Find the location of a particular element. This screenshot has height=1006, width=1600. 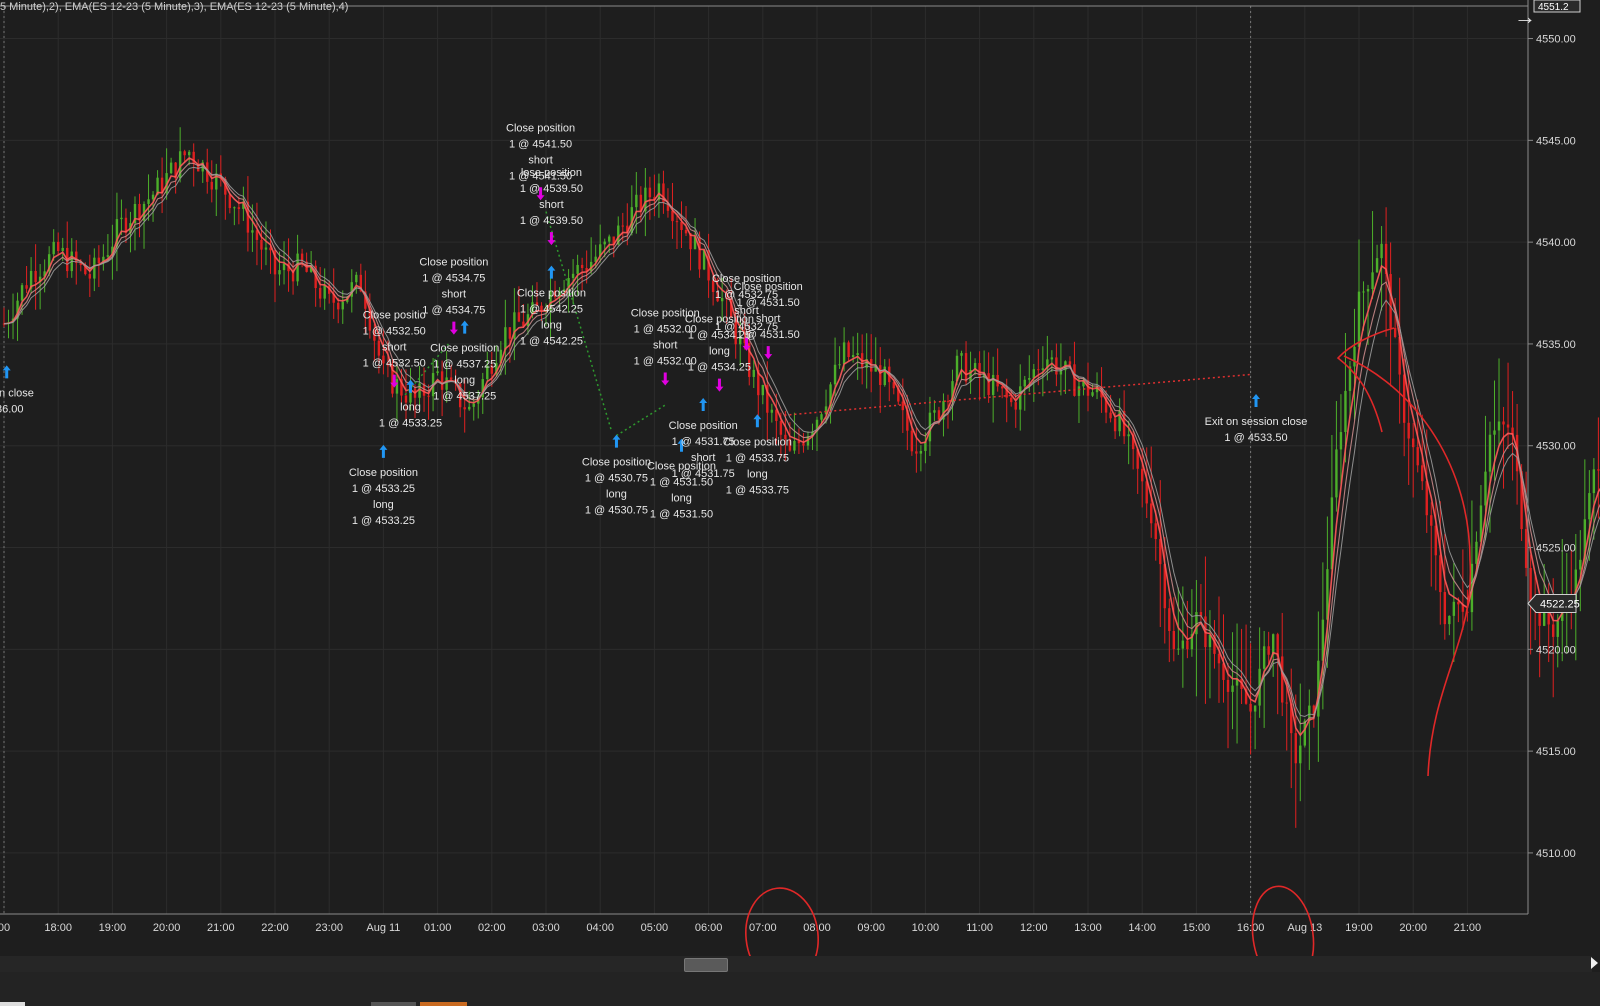

x-tick-label: 04:00 is located at coordinates (600, 928).